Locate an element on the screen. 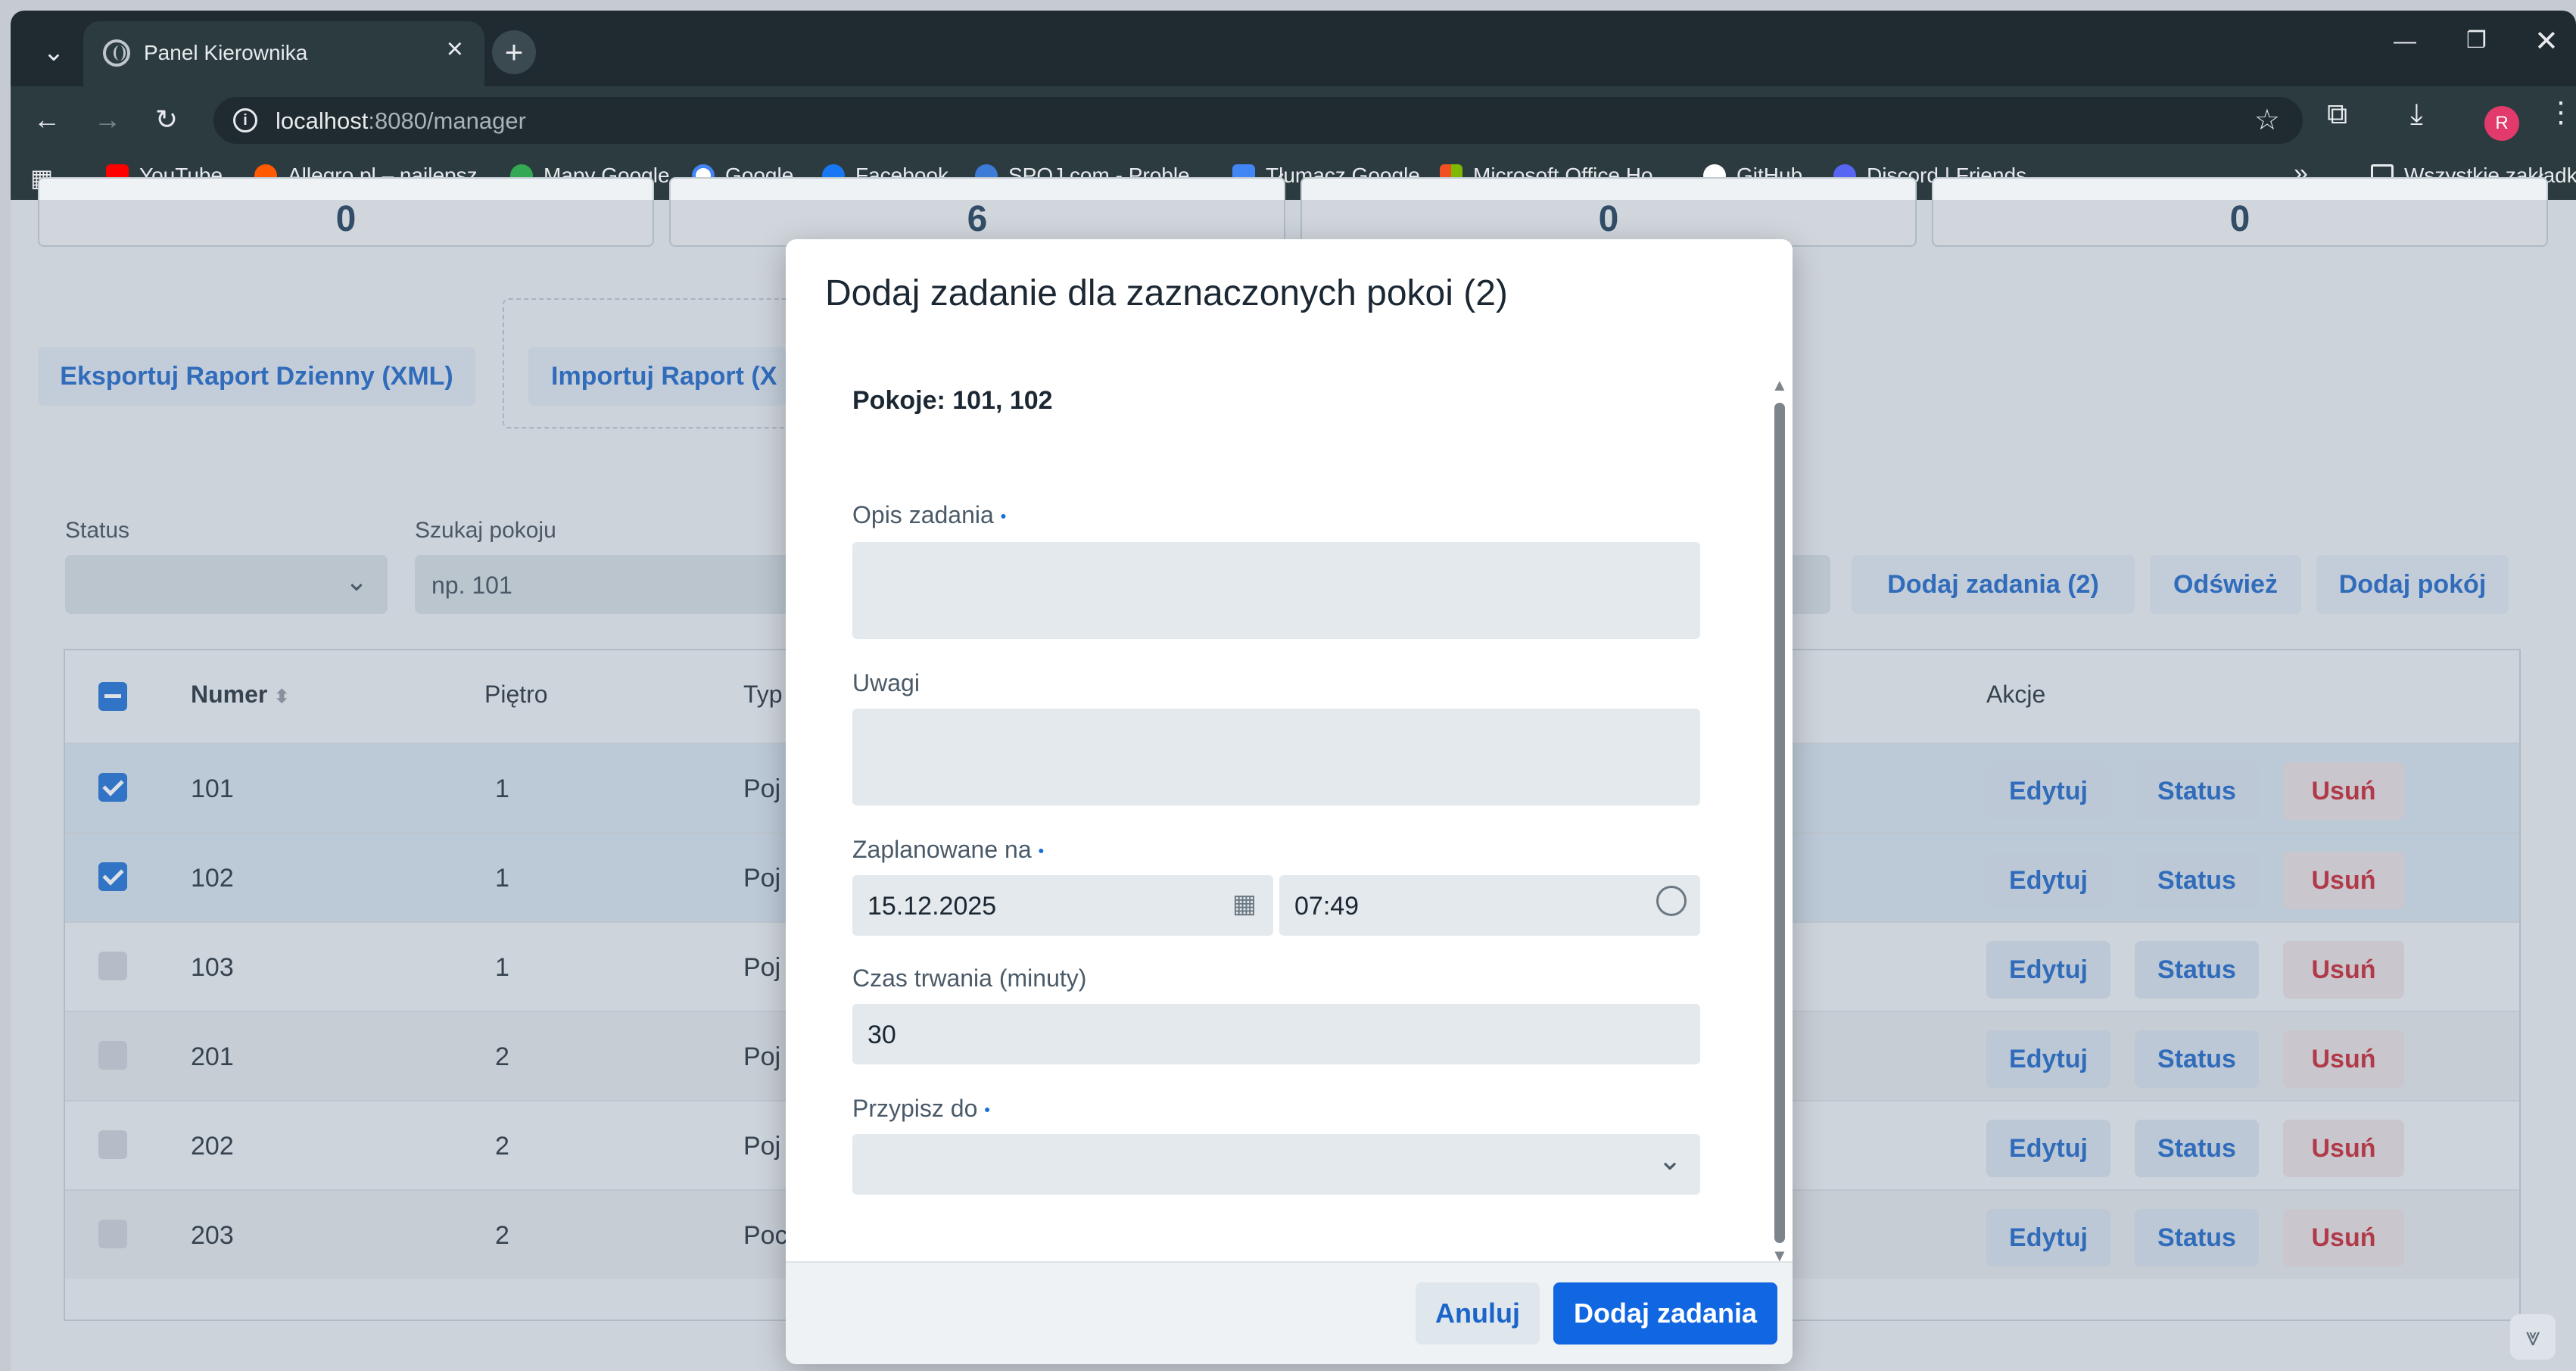 Image resolution: width=2576 pixels, height=1371 pixels. url-omnibox: i localhost:8080/manager ☆ is located at coordinates (1258, 120).